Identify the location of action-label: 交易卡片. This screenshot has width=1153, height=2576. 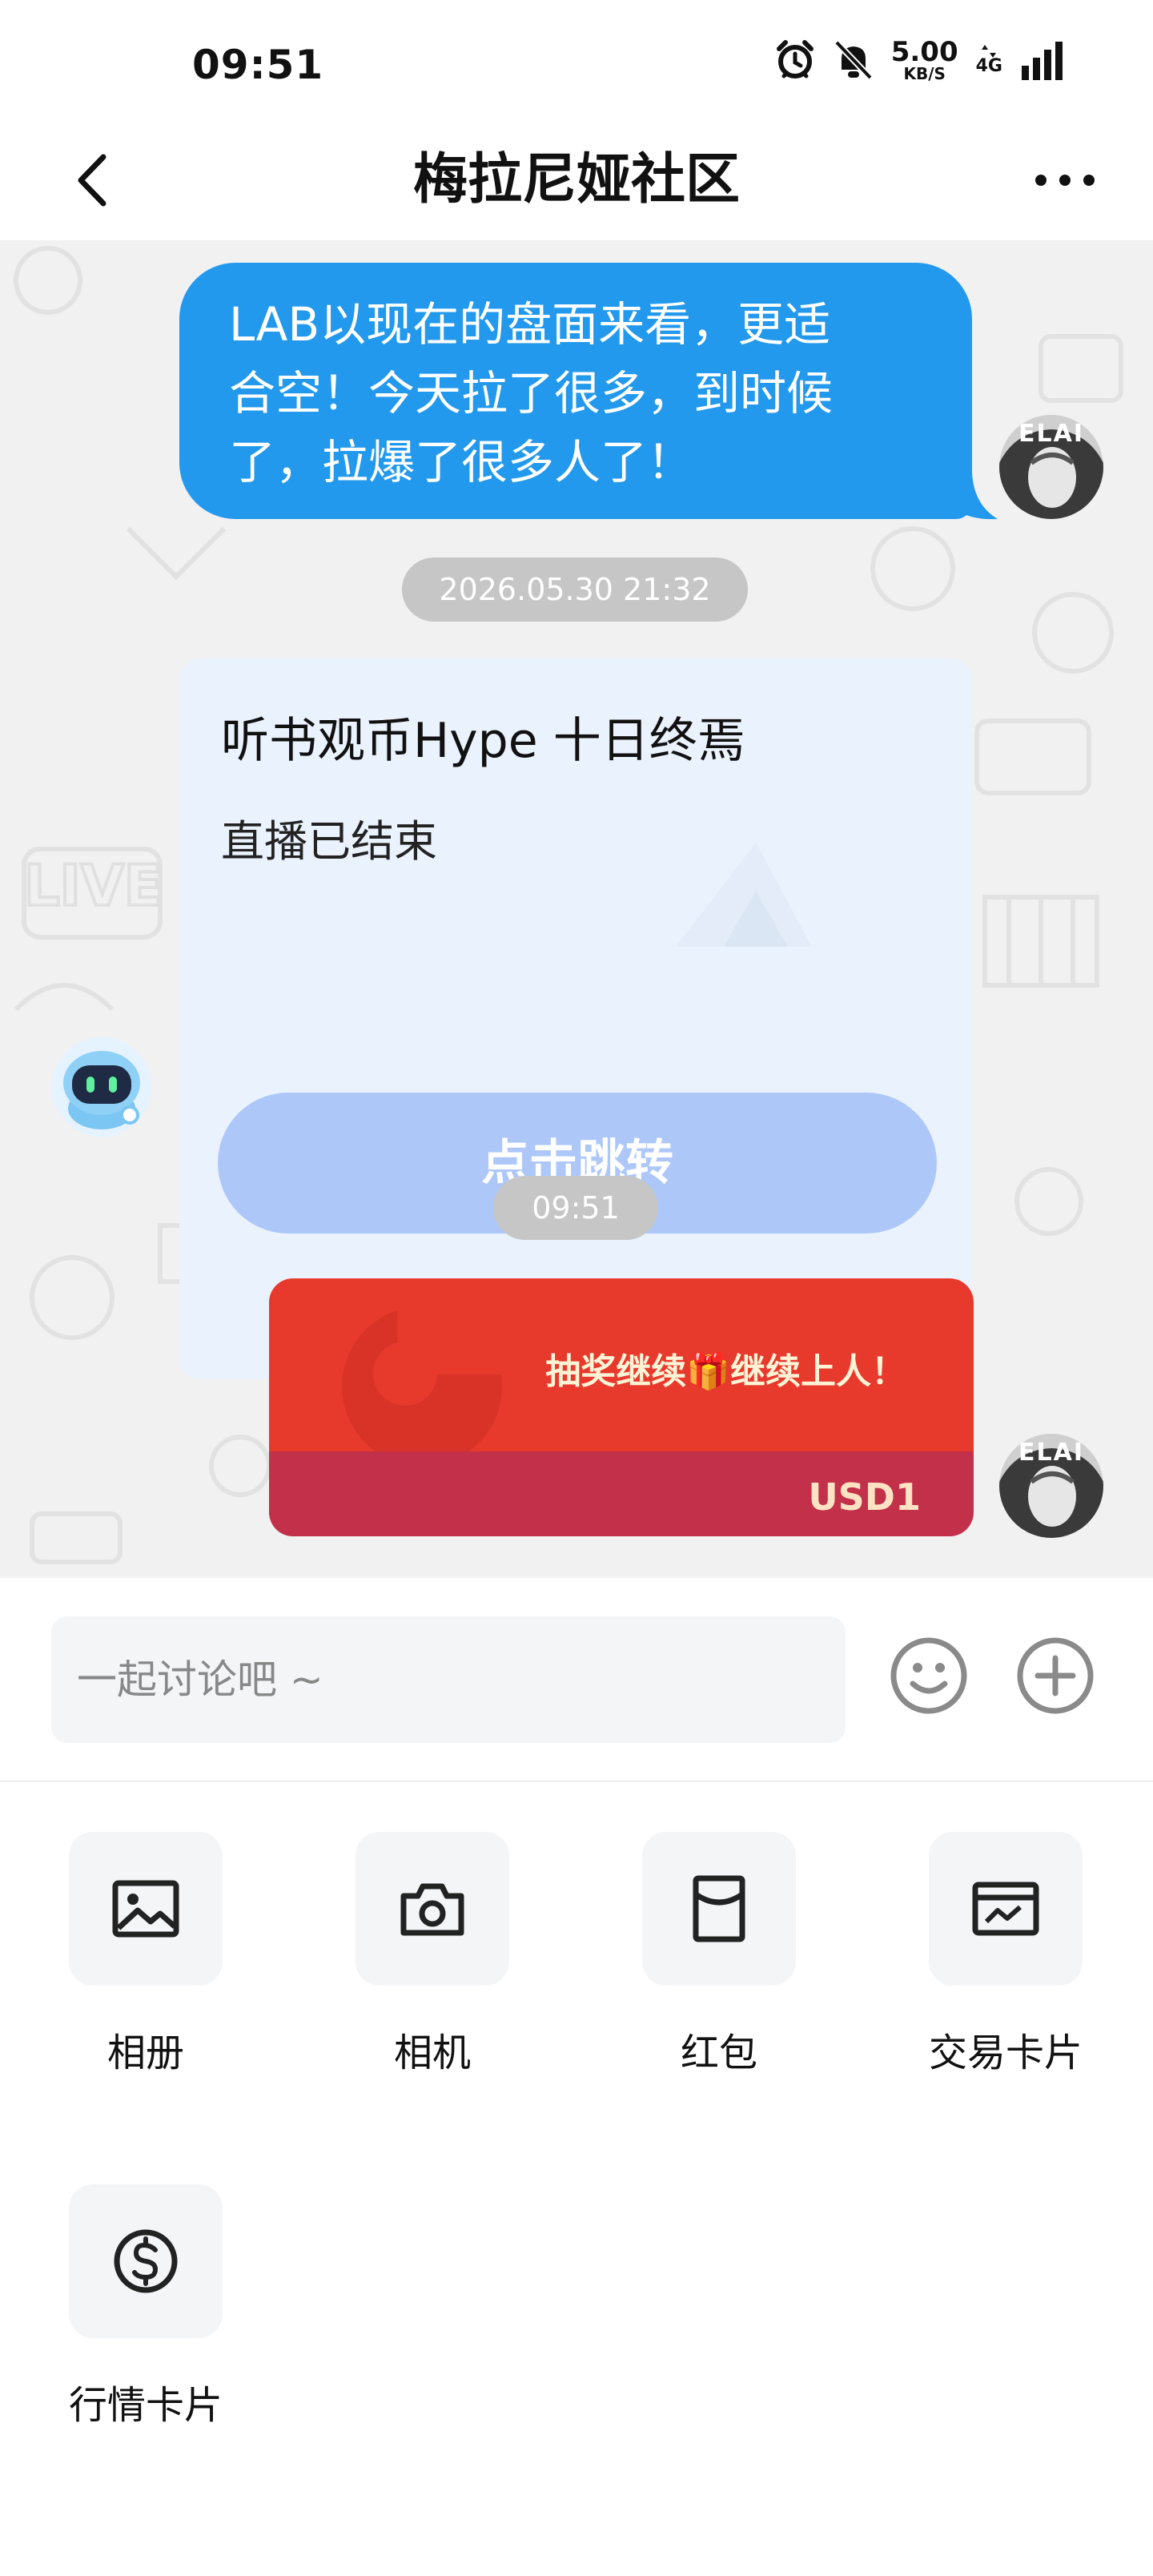
(1006, 2053).